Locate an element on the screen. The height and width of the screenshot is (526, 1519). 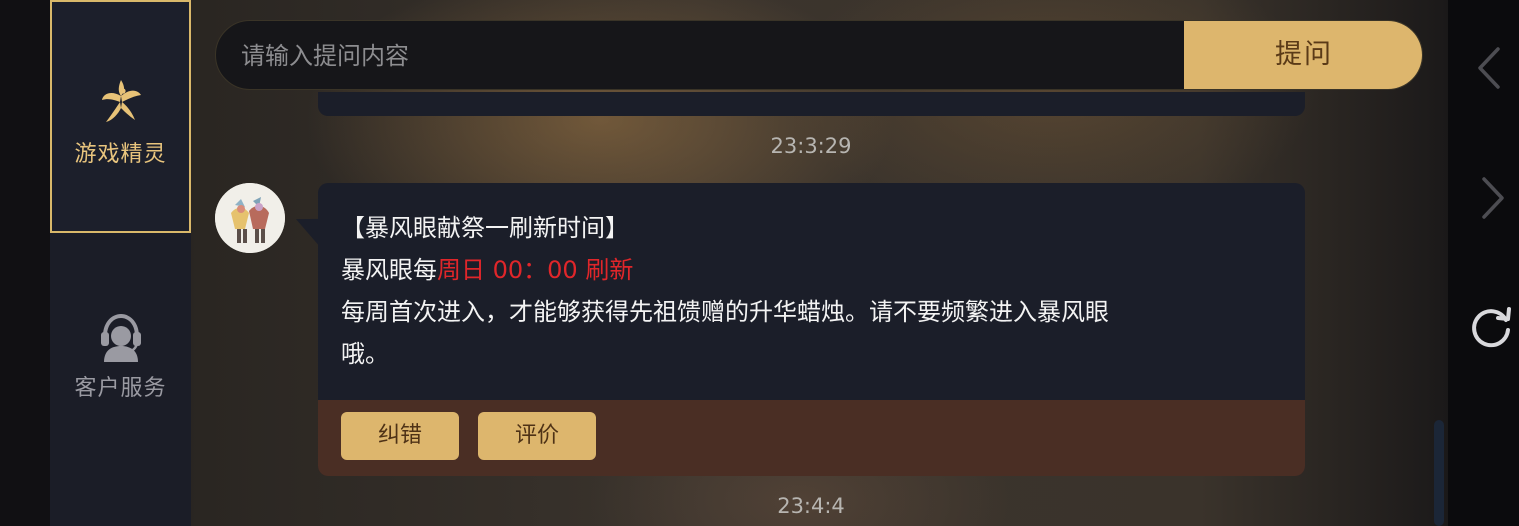
avatar is located at coordinates (250, 218).